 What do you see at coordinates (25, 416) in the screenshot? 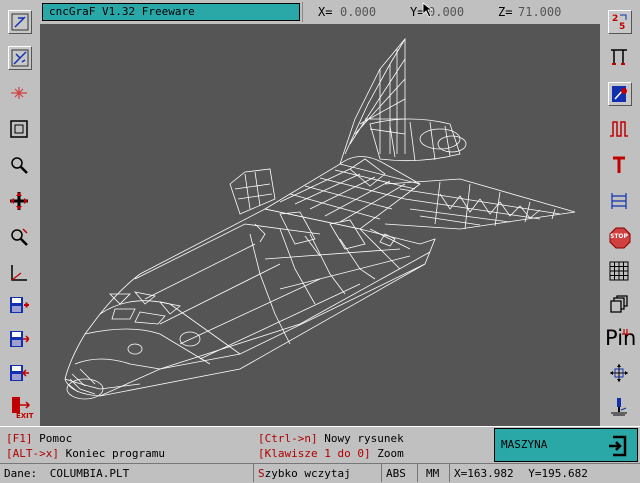
I see `exit-label: EXIT` at bounding box center [25, 416].